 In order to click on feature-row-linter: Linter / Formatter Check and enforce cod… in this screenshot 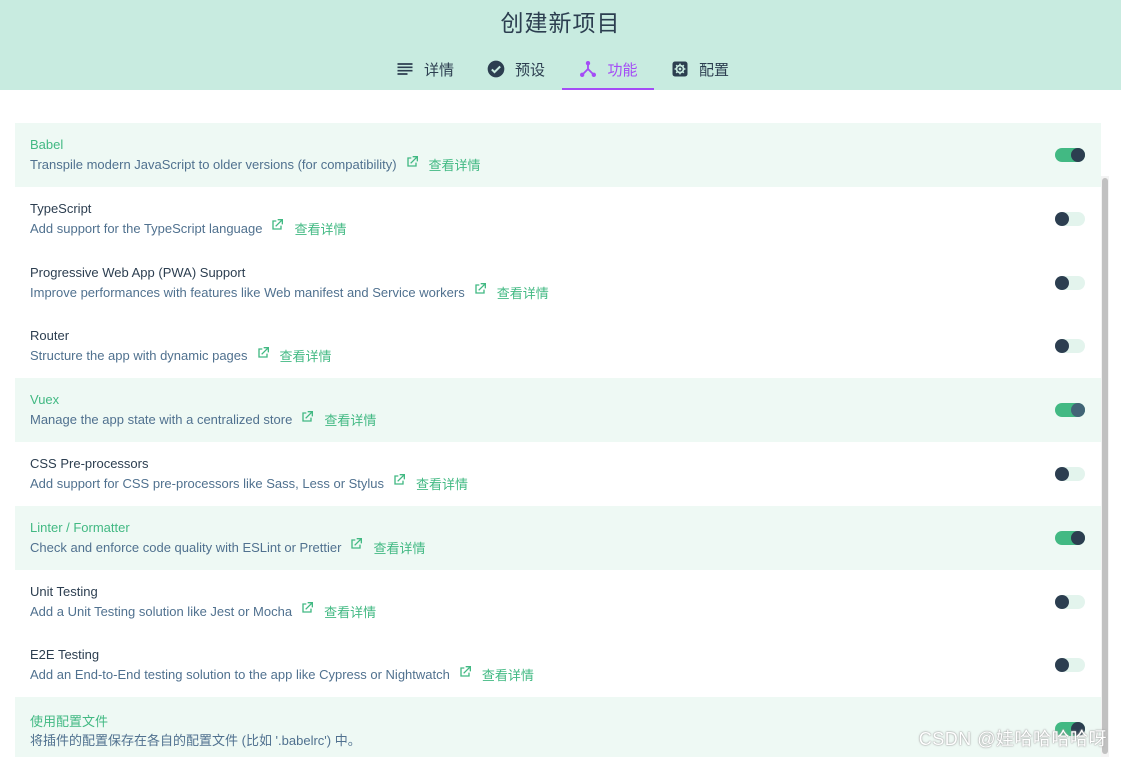, I will do `click(558, 537)`.